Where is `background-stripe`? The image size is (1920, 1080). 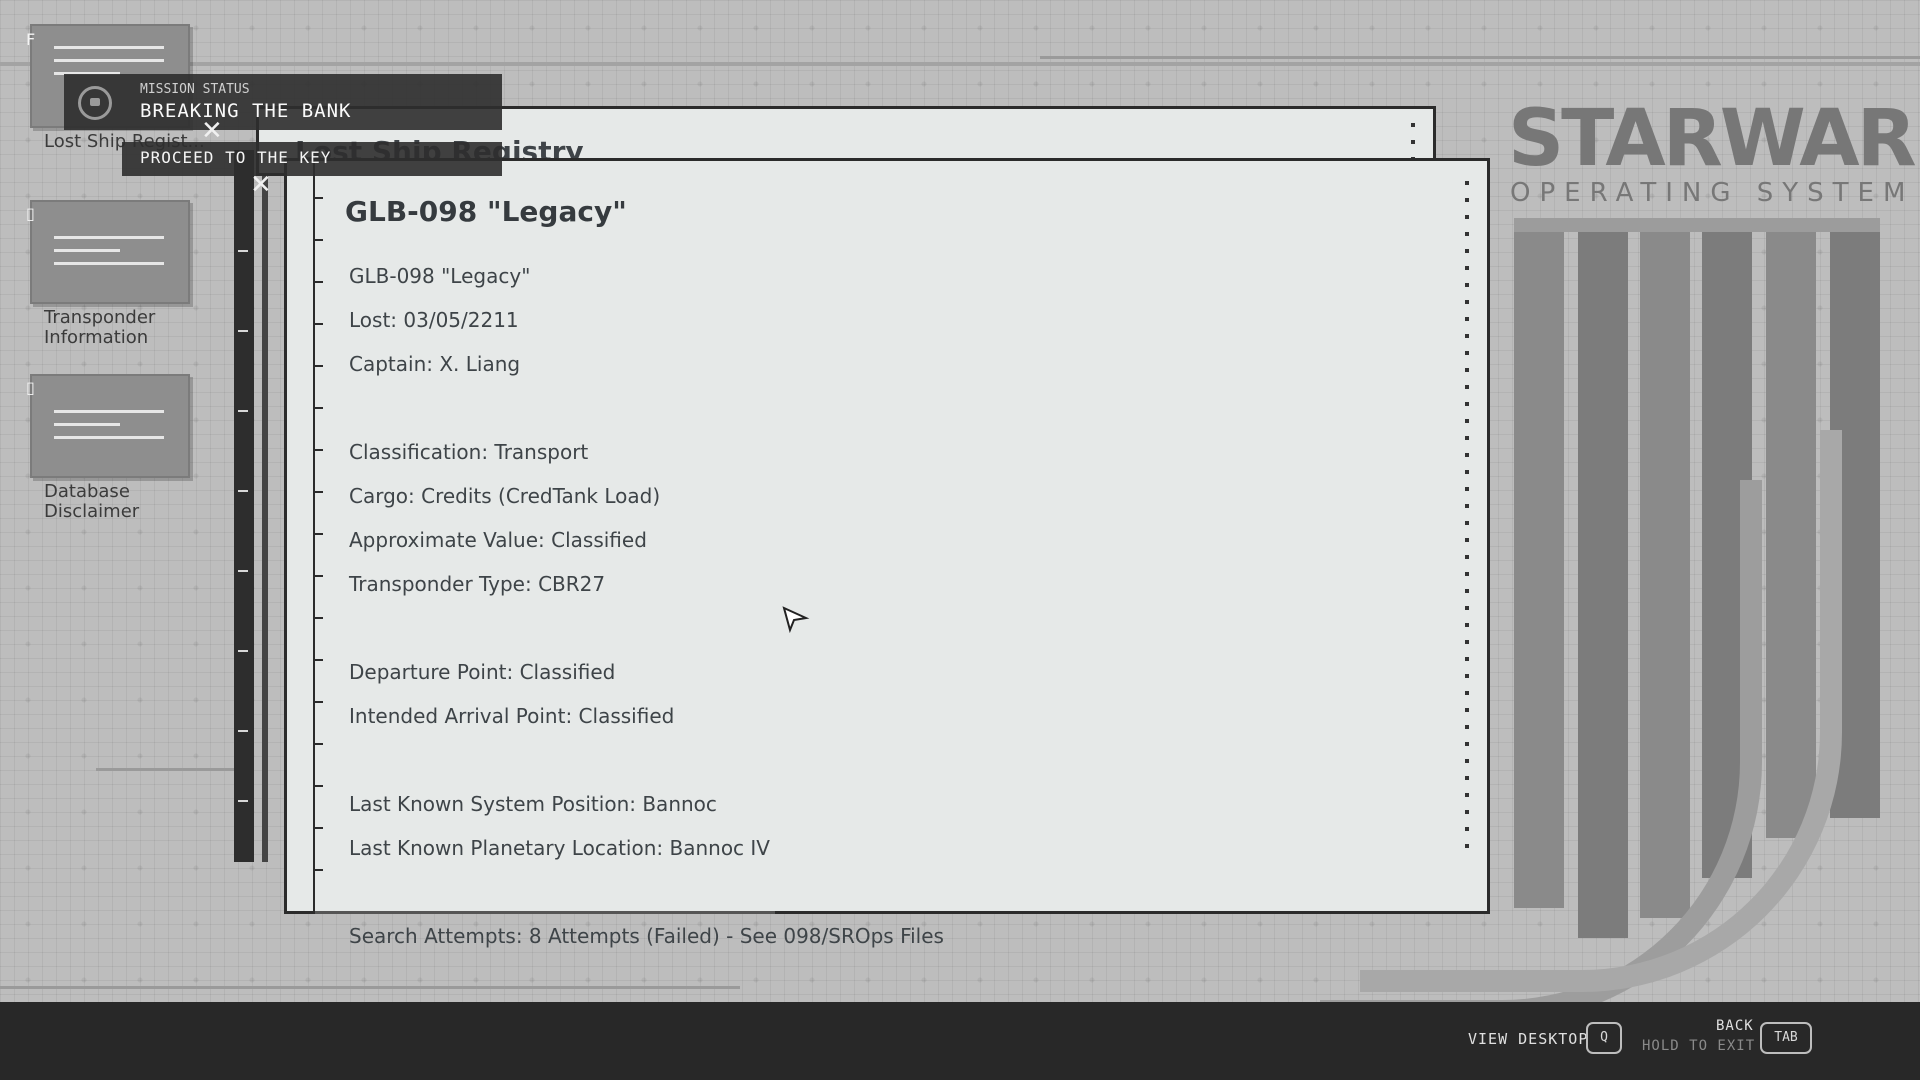 background-stripe is located at coordinates (1697, 225).